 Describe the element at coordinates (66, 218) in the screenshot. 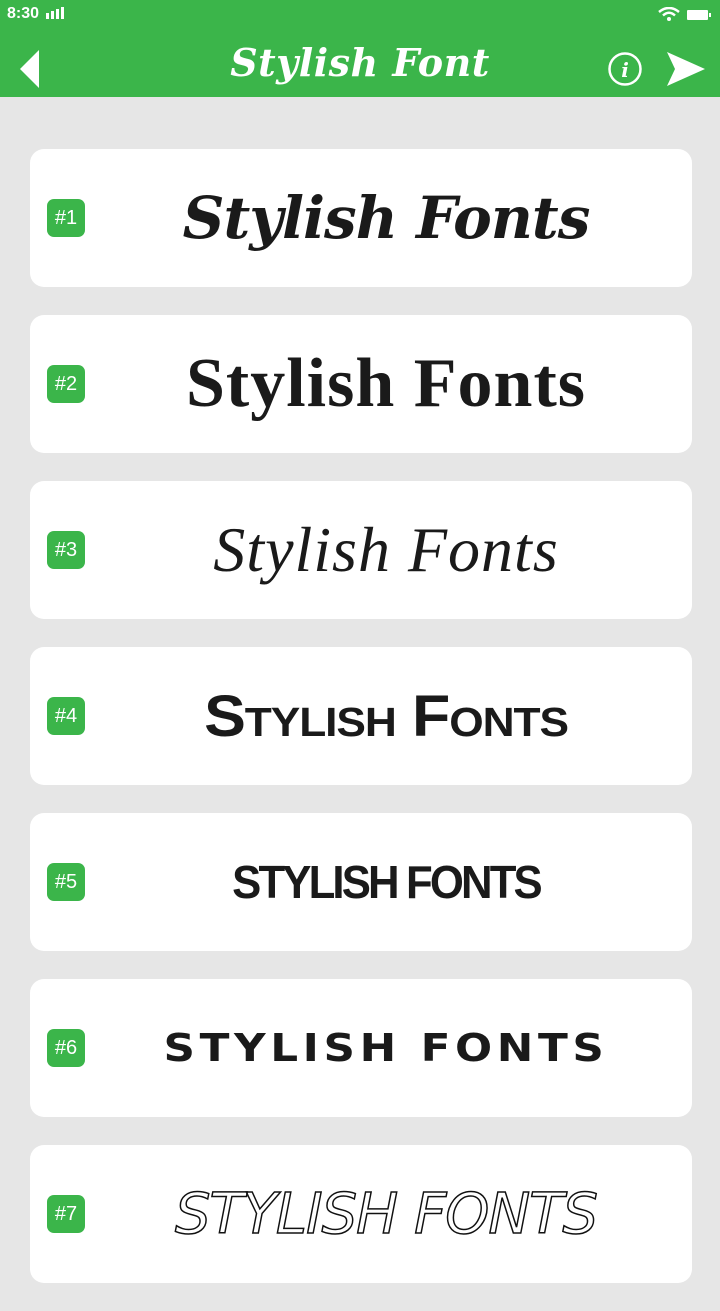

I see `font-badge: #1` at that location.